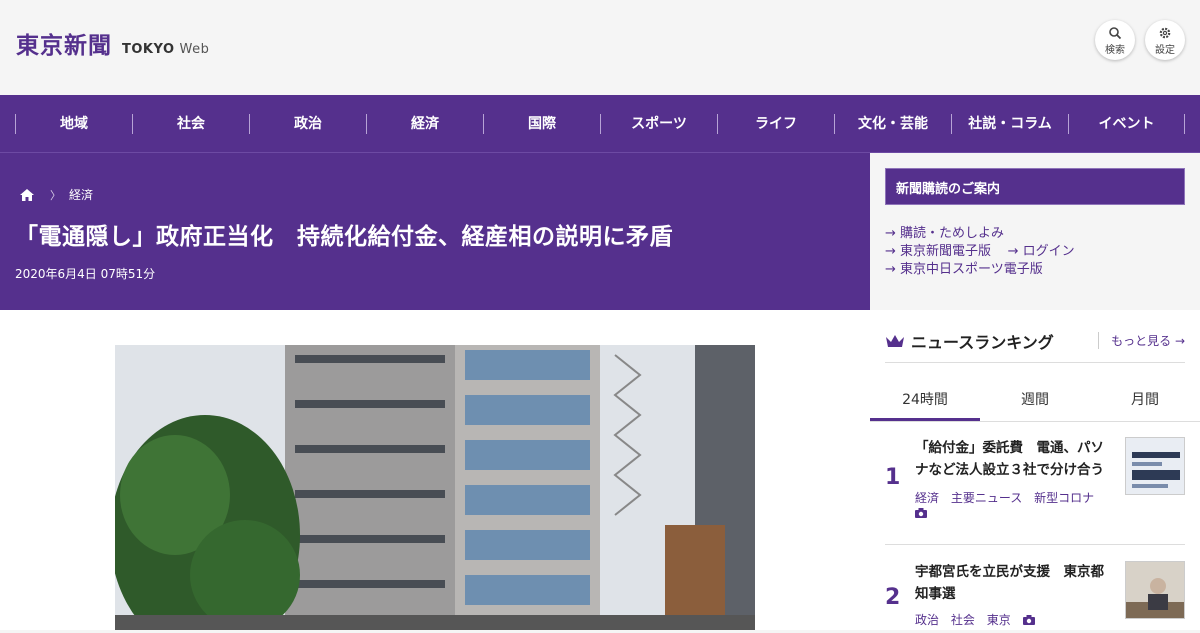 The image size is (1200, 633). I want to click on nav-item-society: 社会, so click(190, 124).